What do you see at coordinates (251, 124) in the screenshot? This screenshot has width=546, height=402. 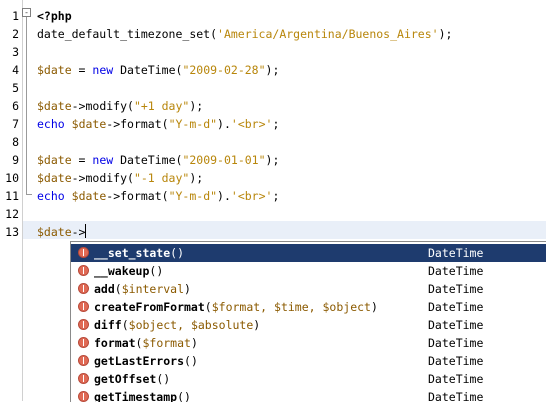 I see `code-token: '<br>'` at bounding box center [251, 124].